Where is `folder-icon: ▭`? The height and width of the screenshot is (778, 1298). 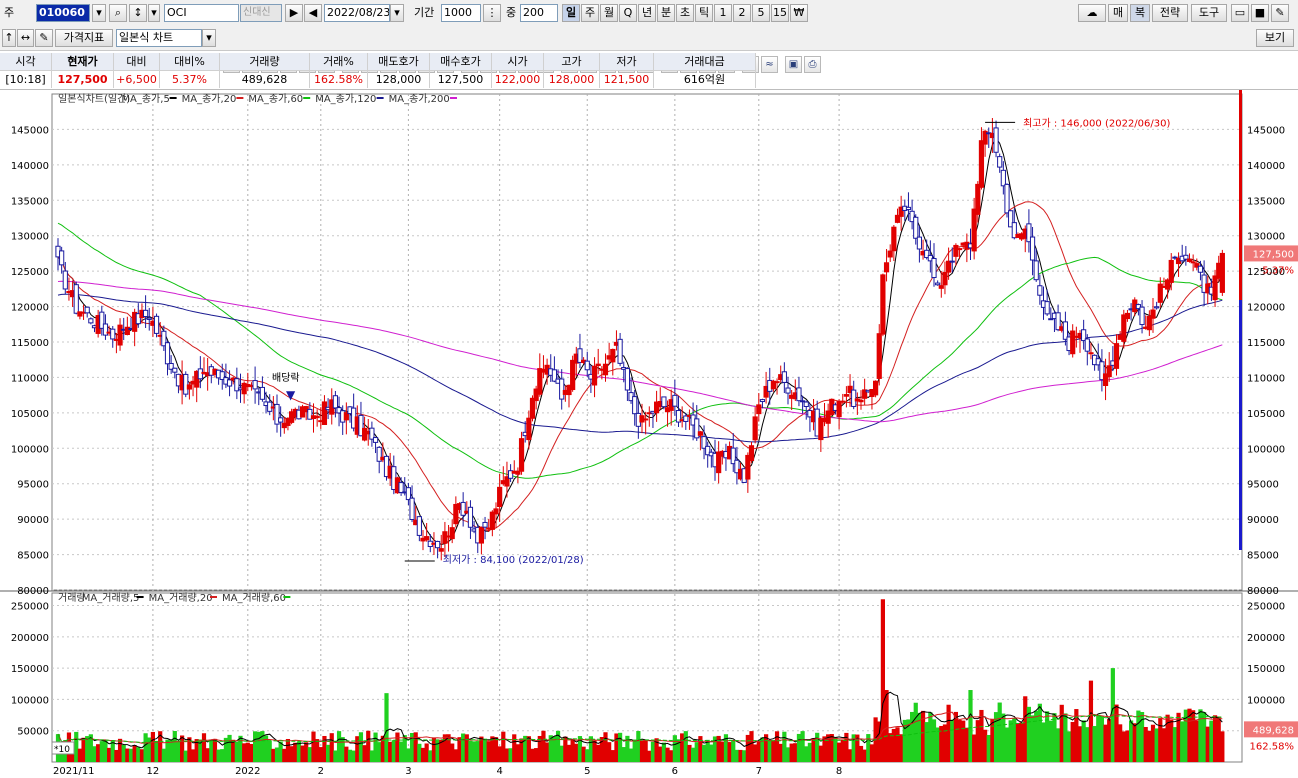
folder-icon: ▭ is located at coordinates (1240, 13).